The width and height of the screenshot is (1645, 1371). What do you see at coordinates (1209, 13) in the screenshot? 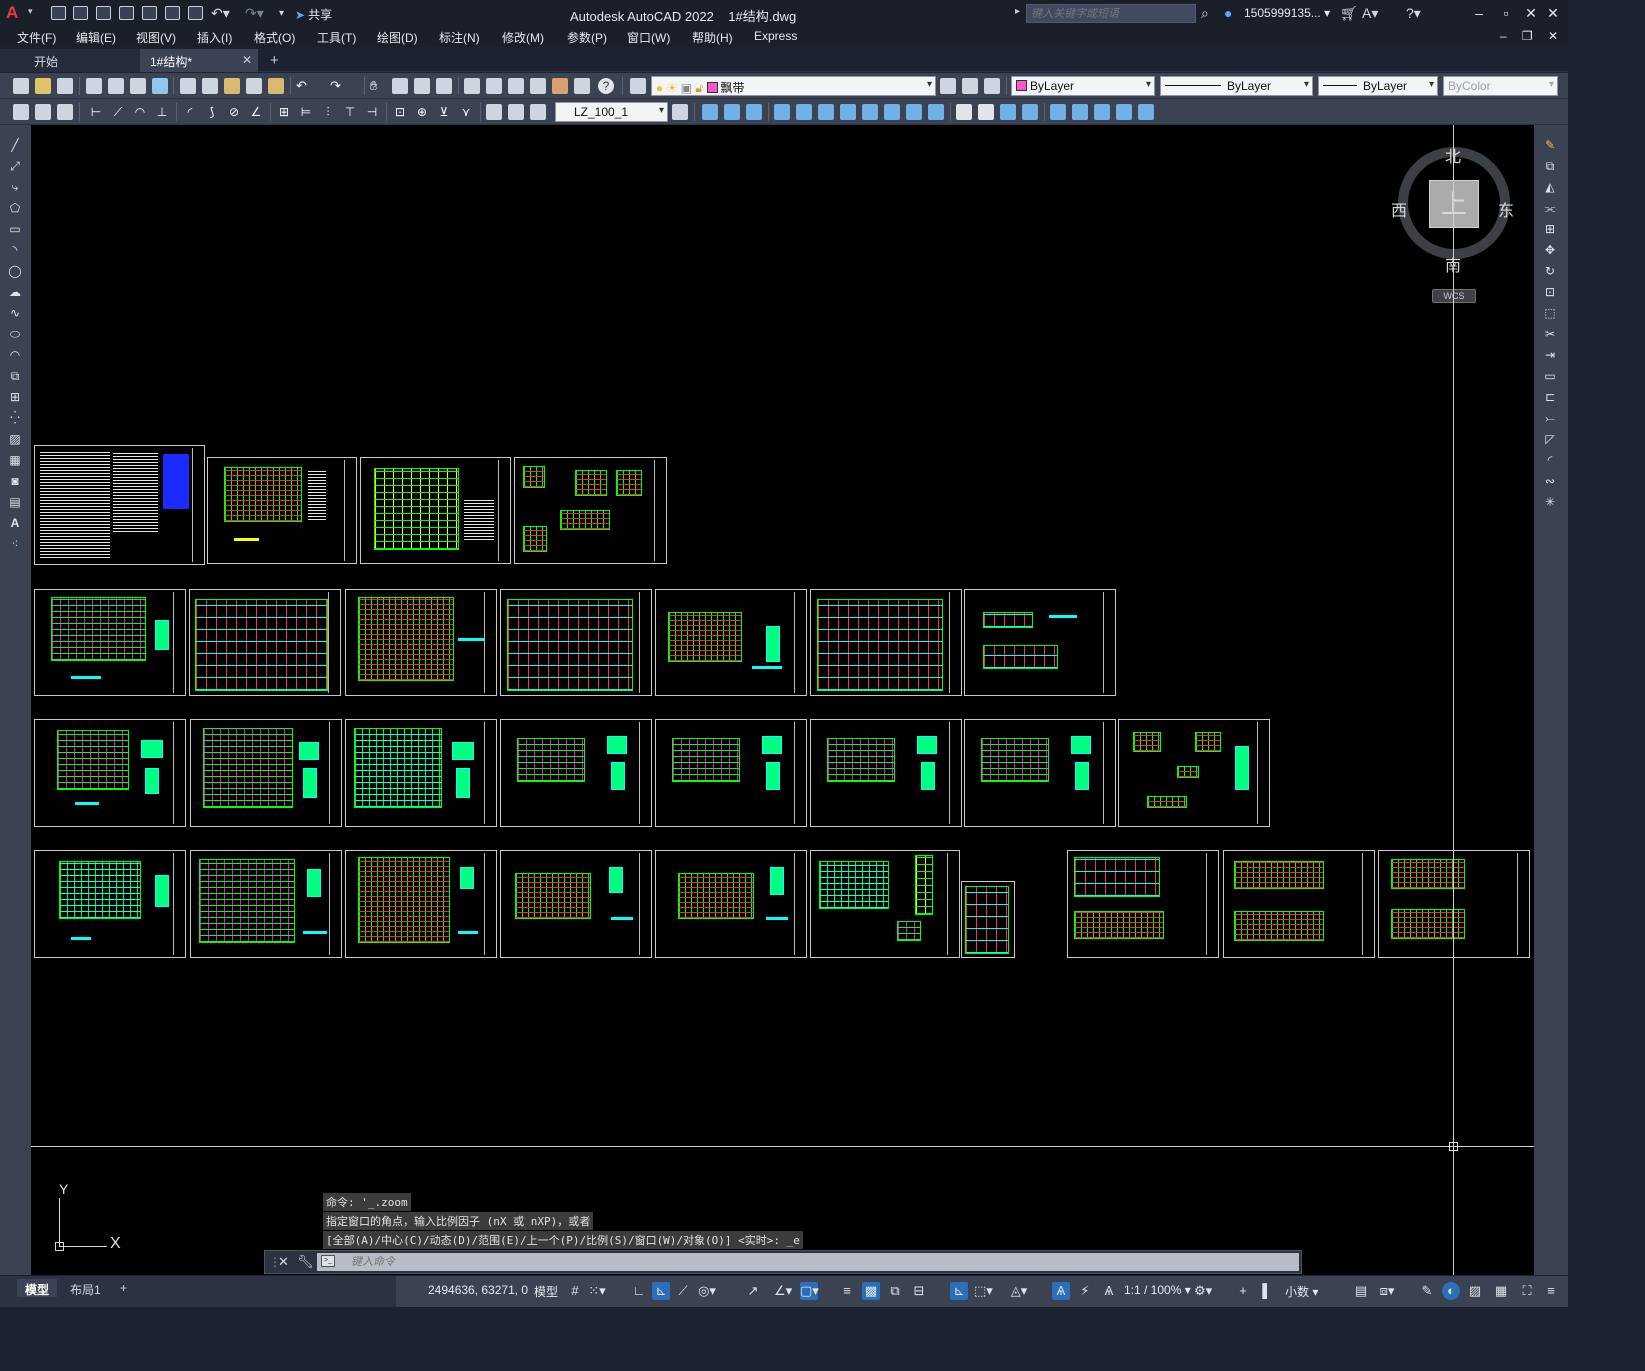
I see `search-icon: ⌕` at bounding box center [1209, 13].